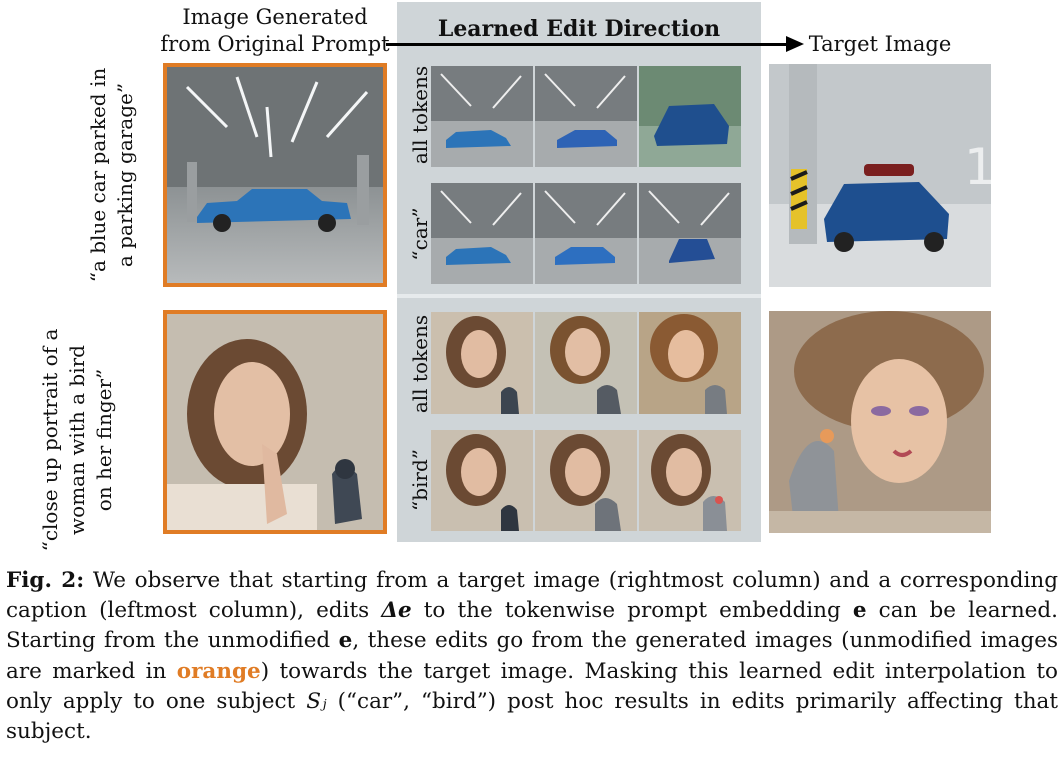 This screenshot has width=1063, height=771. What do you see at coordinates (795, 44) in the screenshot?
I see `arrow-head-icon` at bounding box center [795, 44].